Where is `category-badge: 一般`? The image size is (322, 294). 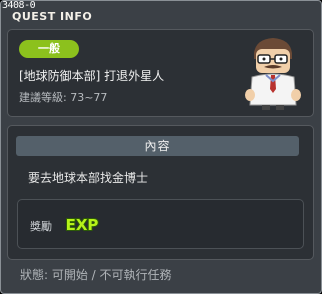
category-badge: 一般 is located at coordinates (49, 49).